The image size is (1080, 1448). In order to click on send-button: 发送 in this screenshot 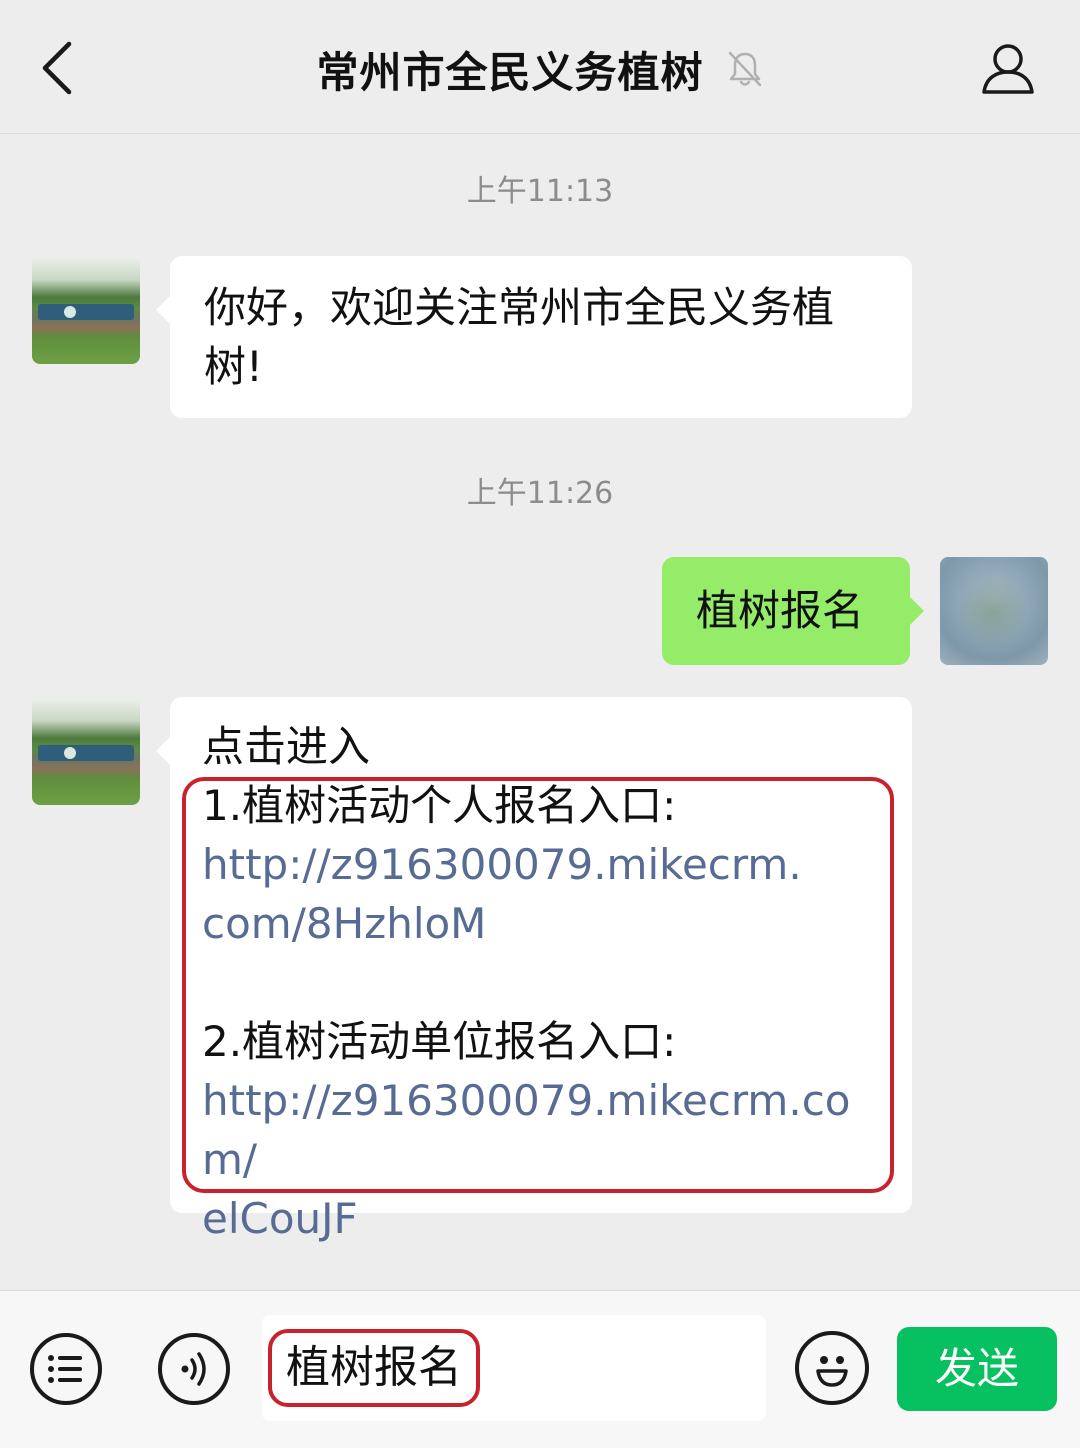, I will do `click(977, 1369)`.